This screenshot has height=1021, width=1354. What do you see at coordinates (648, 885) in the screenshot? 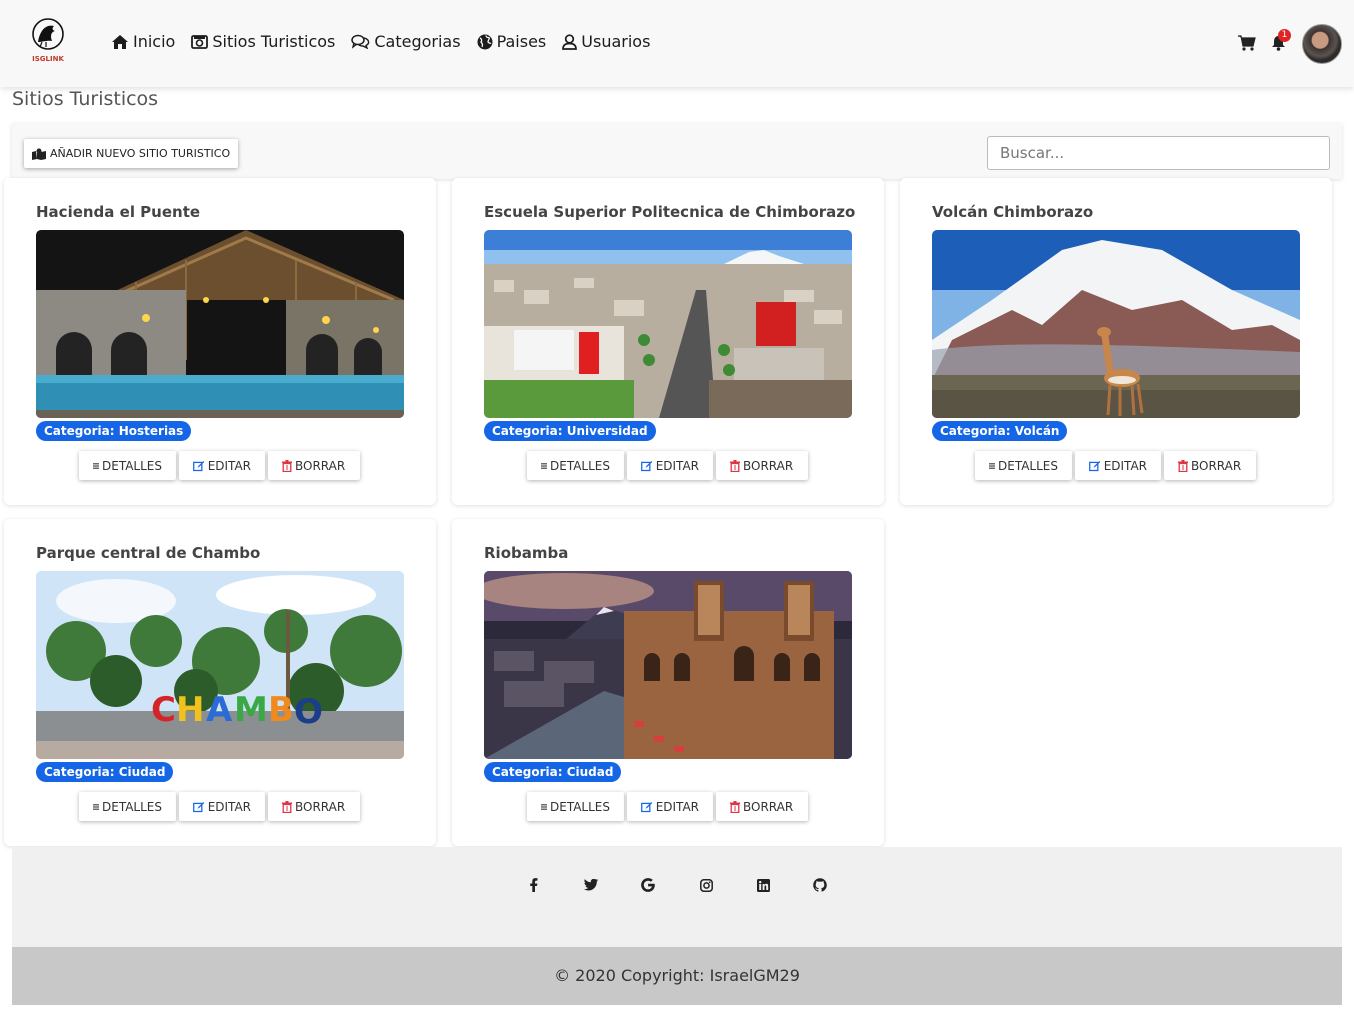
I see `google-icon` at bounding box center [648, 885].